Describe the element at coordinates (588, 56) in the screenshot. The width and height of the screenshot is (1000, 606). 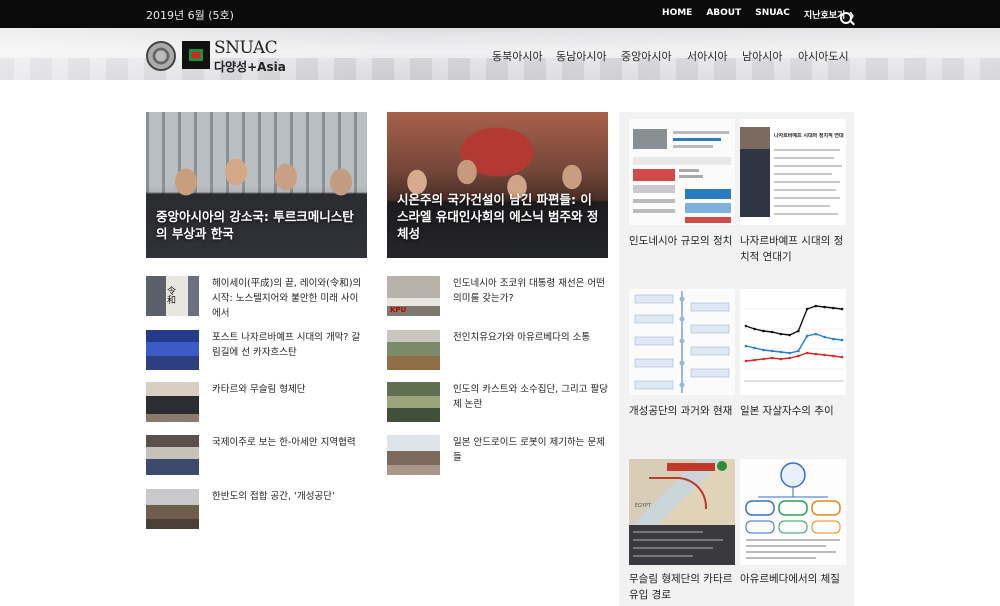
I see `region-southeast-asia: 동남아시아` at that location.